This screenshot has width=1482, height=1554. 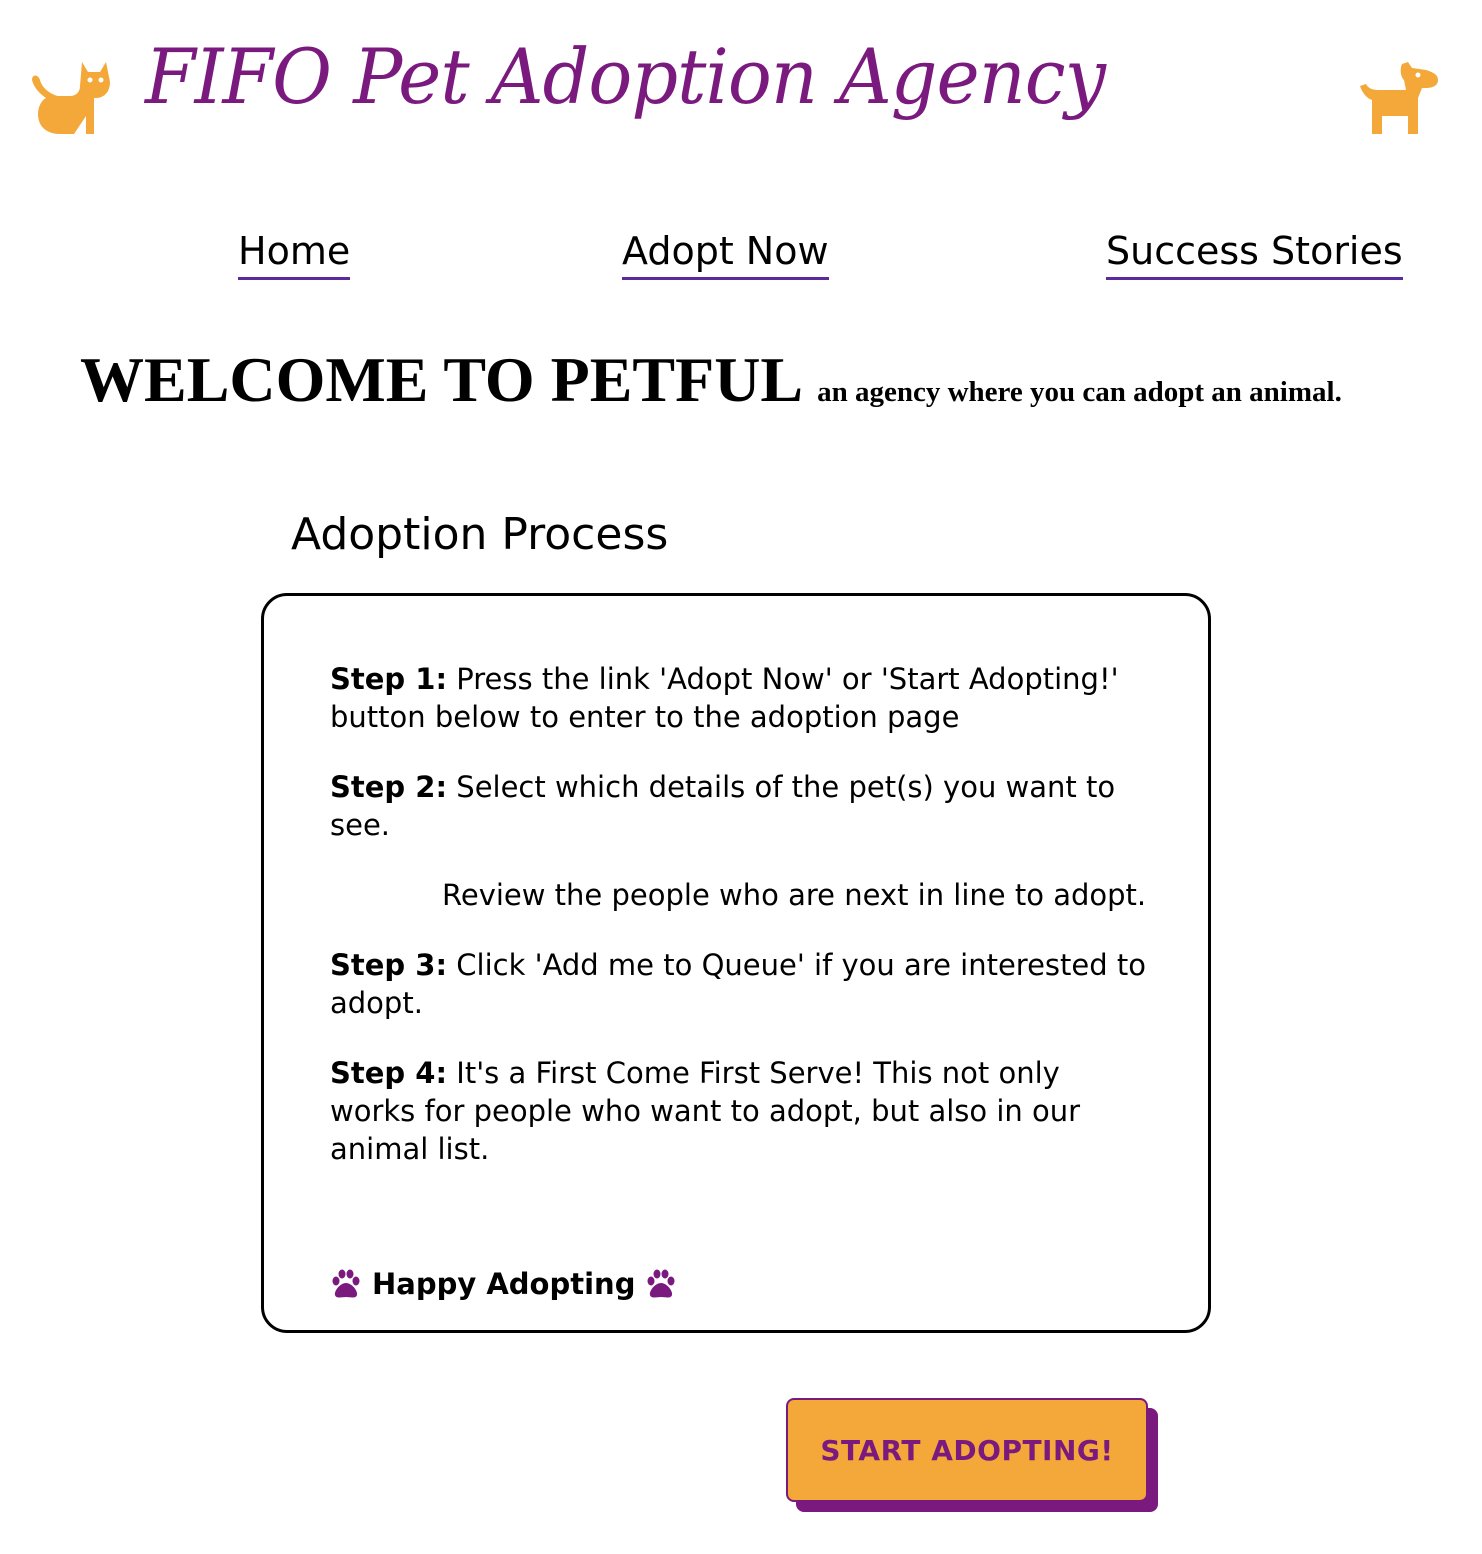 What do you see at coordinates (442, 379) in the screenshot?
I see `welcome-title: WELCOME TO PETFUL` at bounding box center [442, 379].